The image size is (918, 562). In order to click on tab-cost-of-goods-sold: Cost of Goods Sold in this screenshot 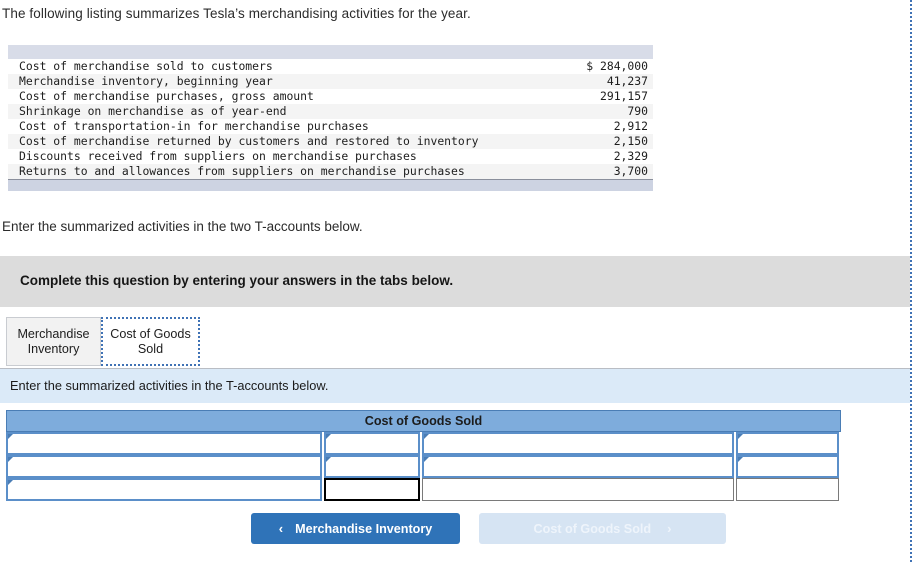, I will do `click(150, 341)`.